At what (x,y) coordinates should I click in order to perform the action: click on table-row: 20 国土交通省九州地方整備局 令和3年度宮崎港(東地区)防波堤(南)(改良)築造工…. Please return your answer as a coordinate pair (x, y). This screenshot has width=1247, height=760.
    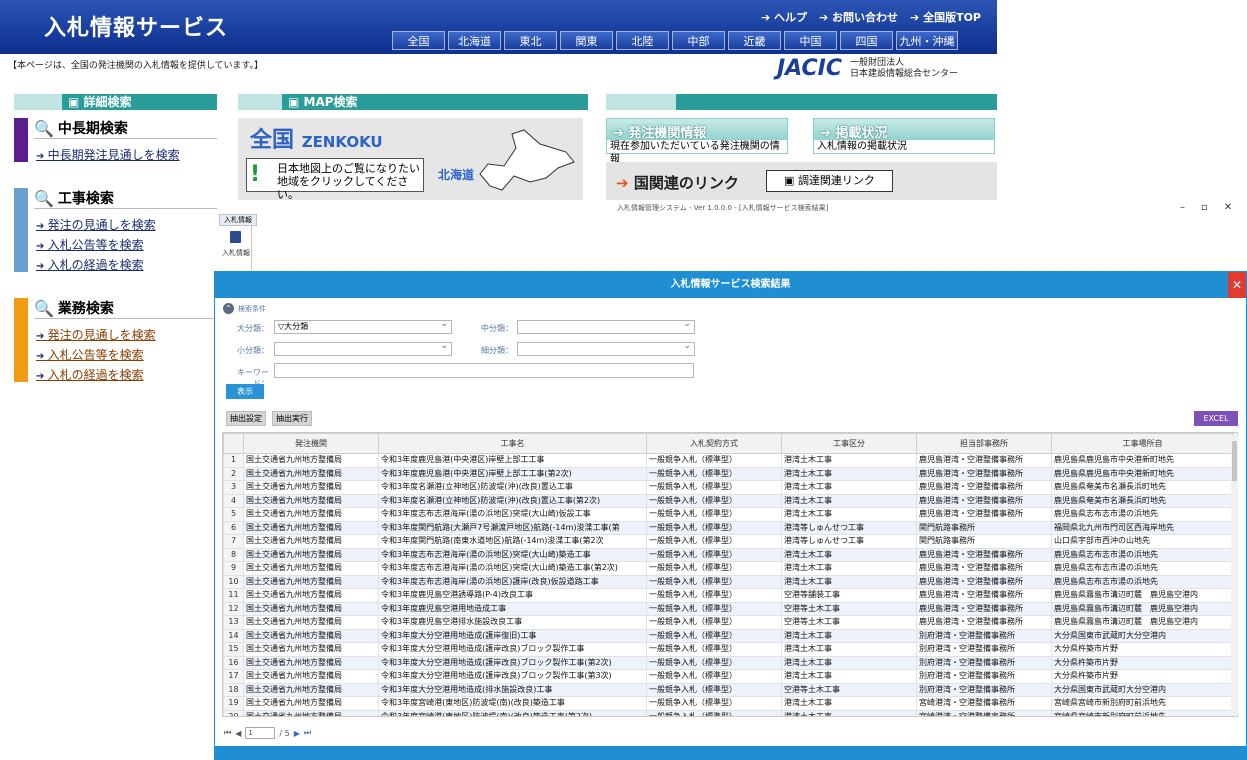
    Looking at the image, I should click on (728, 712).